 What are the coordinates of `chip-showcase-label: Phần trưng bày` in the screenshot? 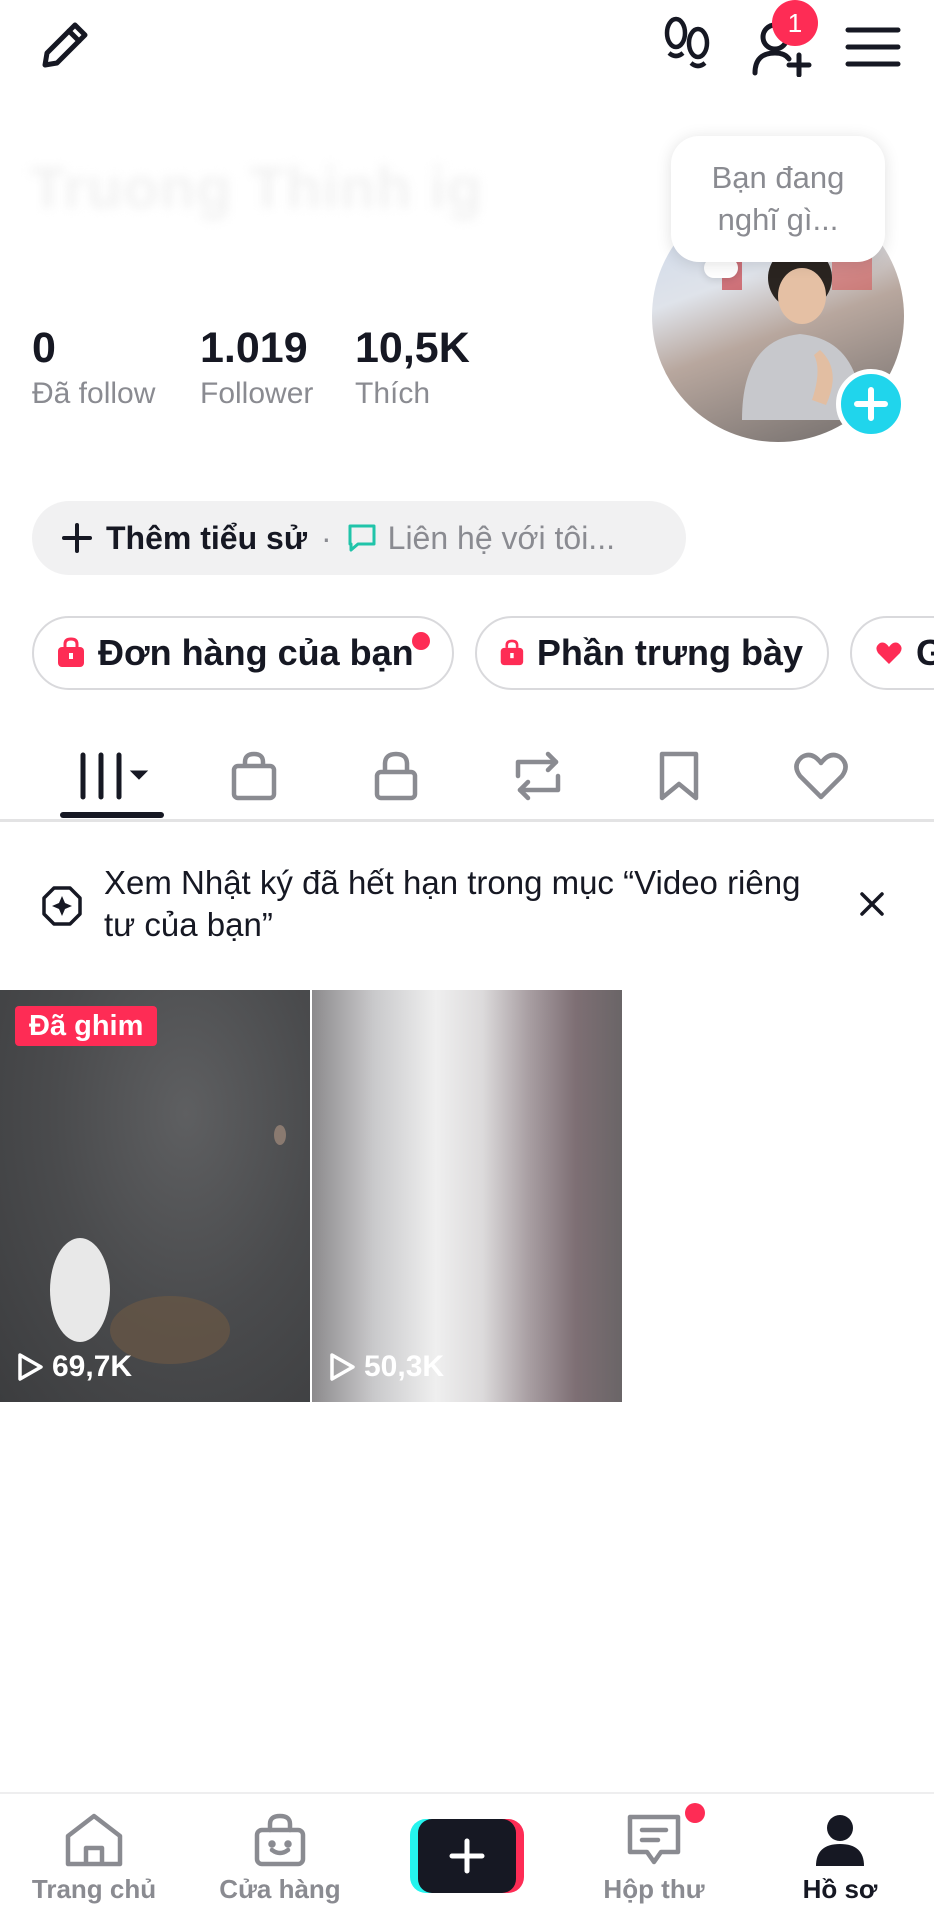 It's located at (669, 652).